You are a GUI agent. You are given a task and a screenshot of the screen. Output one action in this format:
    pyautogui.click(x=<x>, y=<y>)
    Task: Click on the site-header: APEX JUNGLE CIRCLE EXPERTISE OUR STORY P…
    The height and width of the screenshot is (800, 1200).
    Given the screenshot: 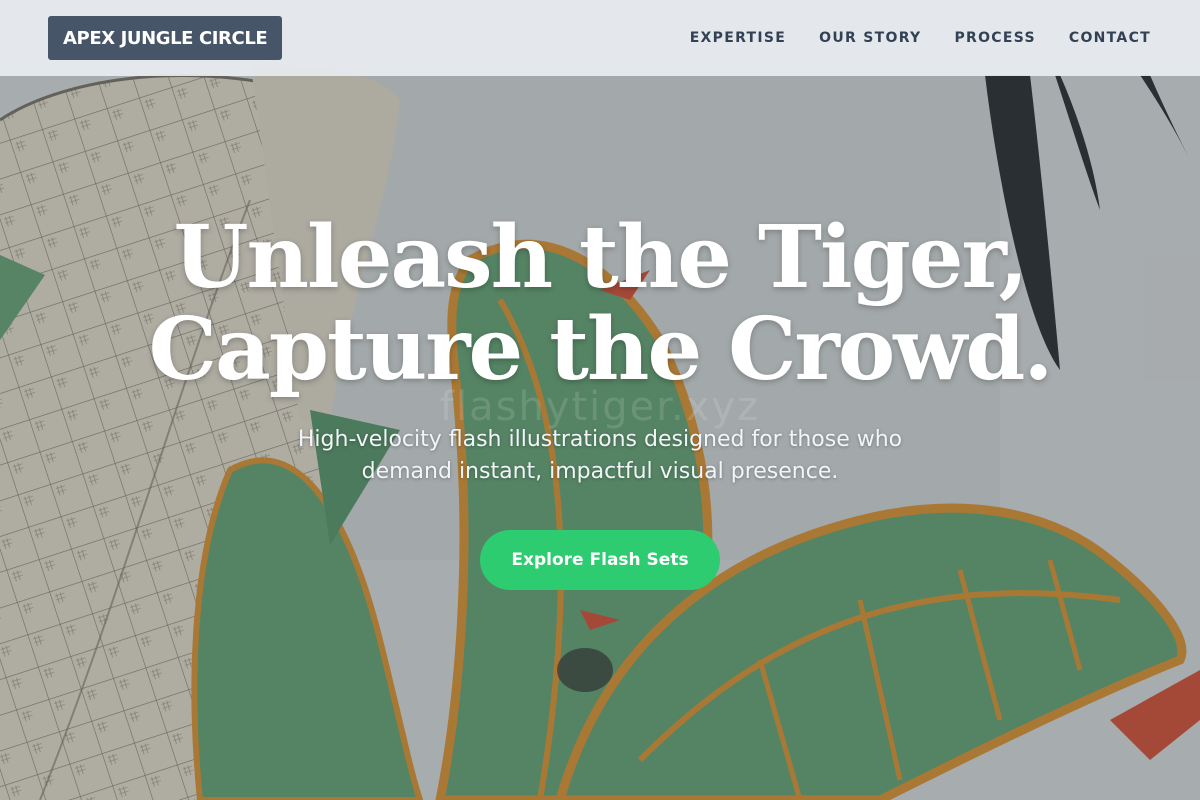 What is the action you would take?
    pyautogui.click(x=600, y=38)
    